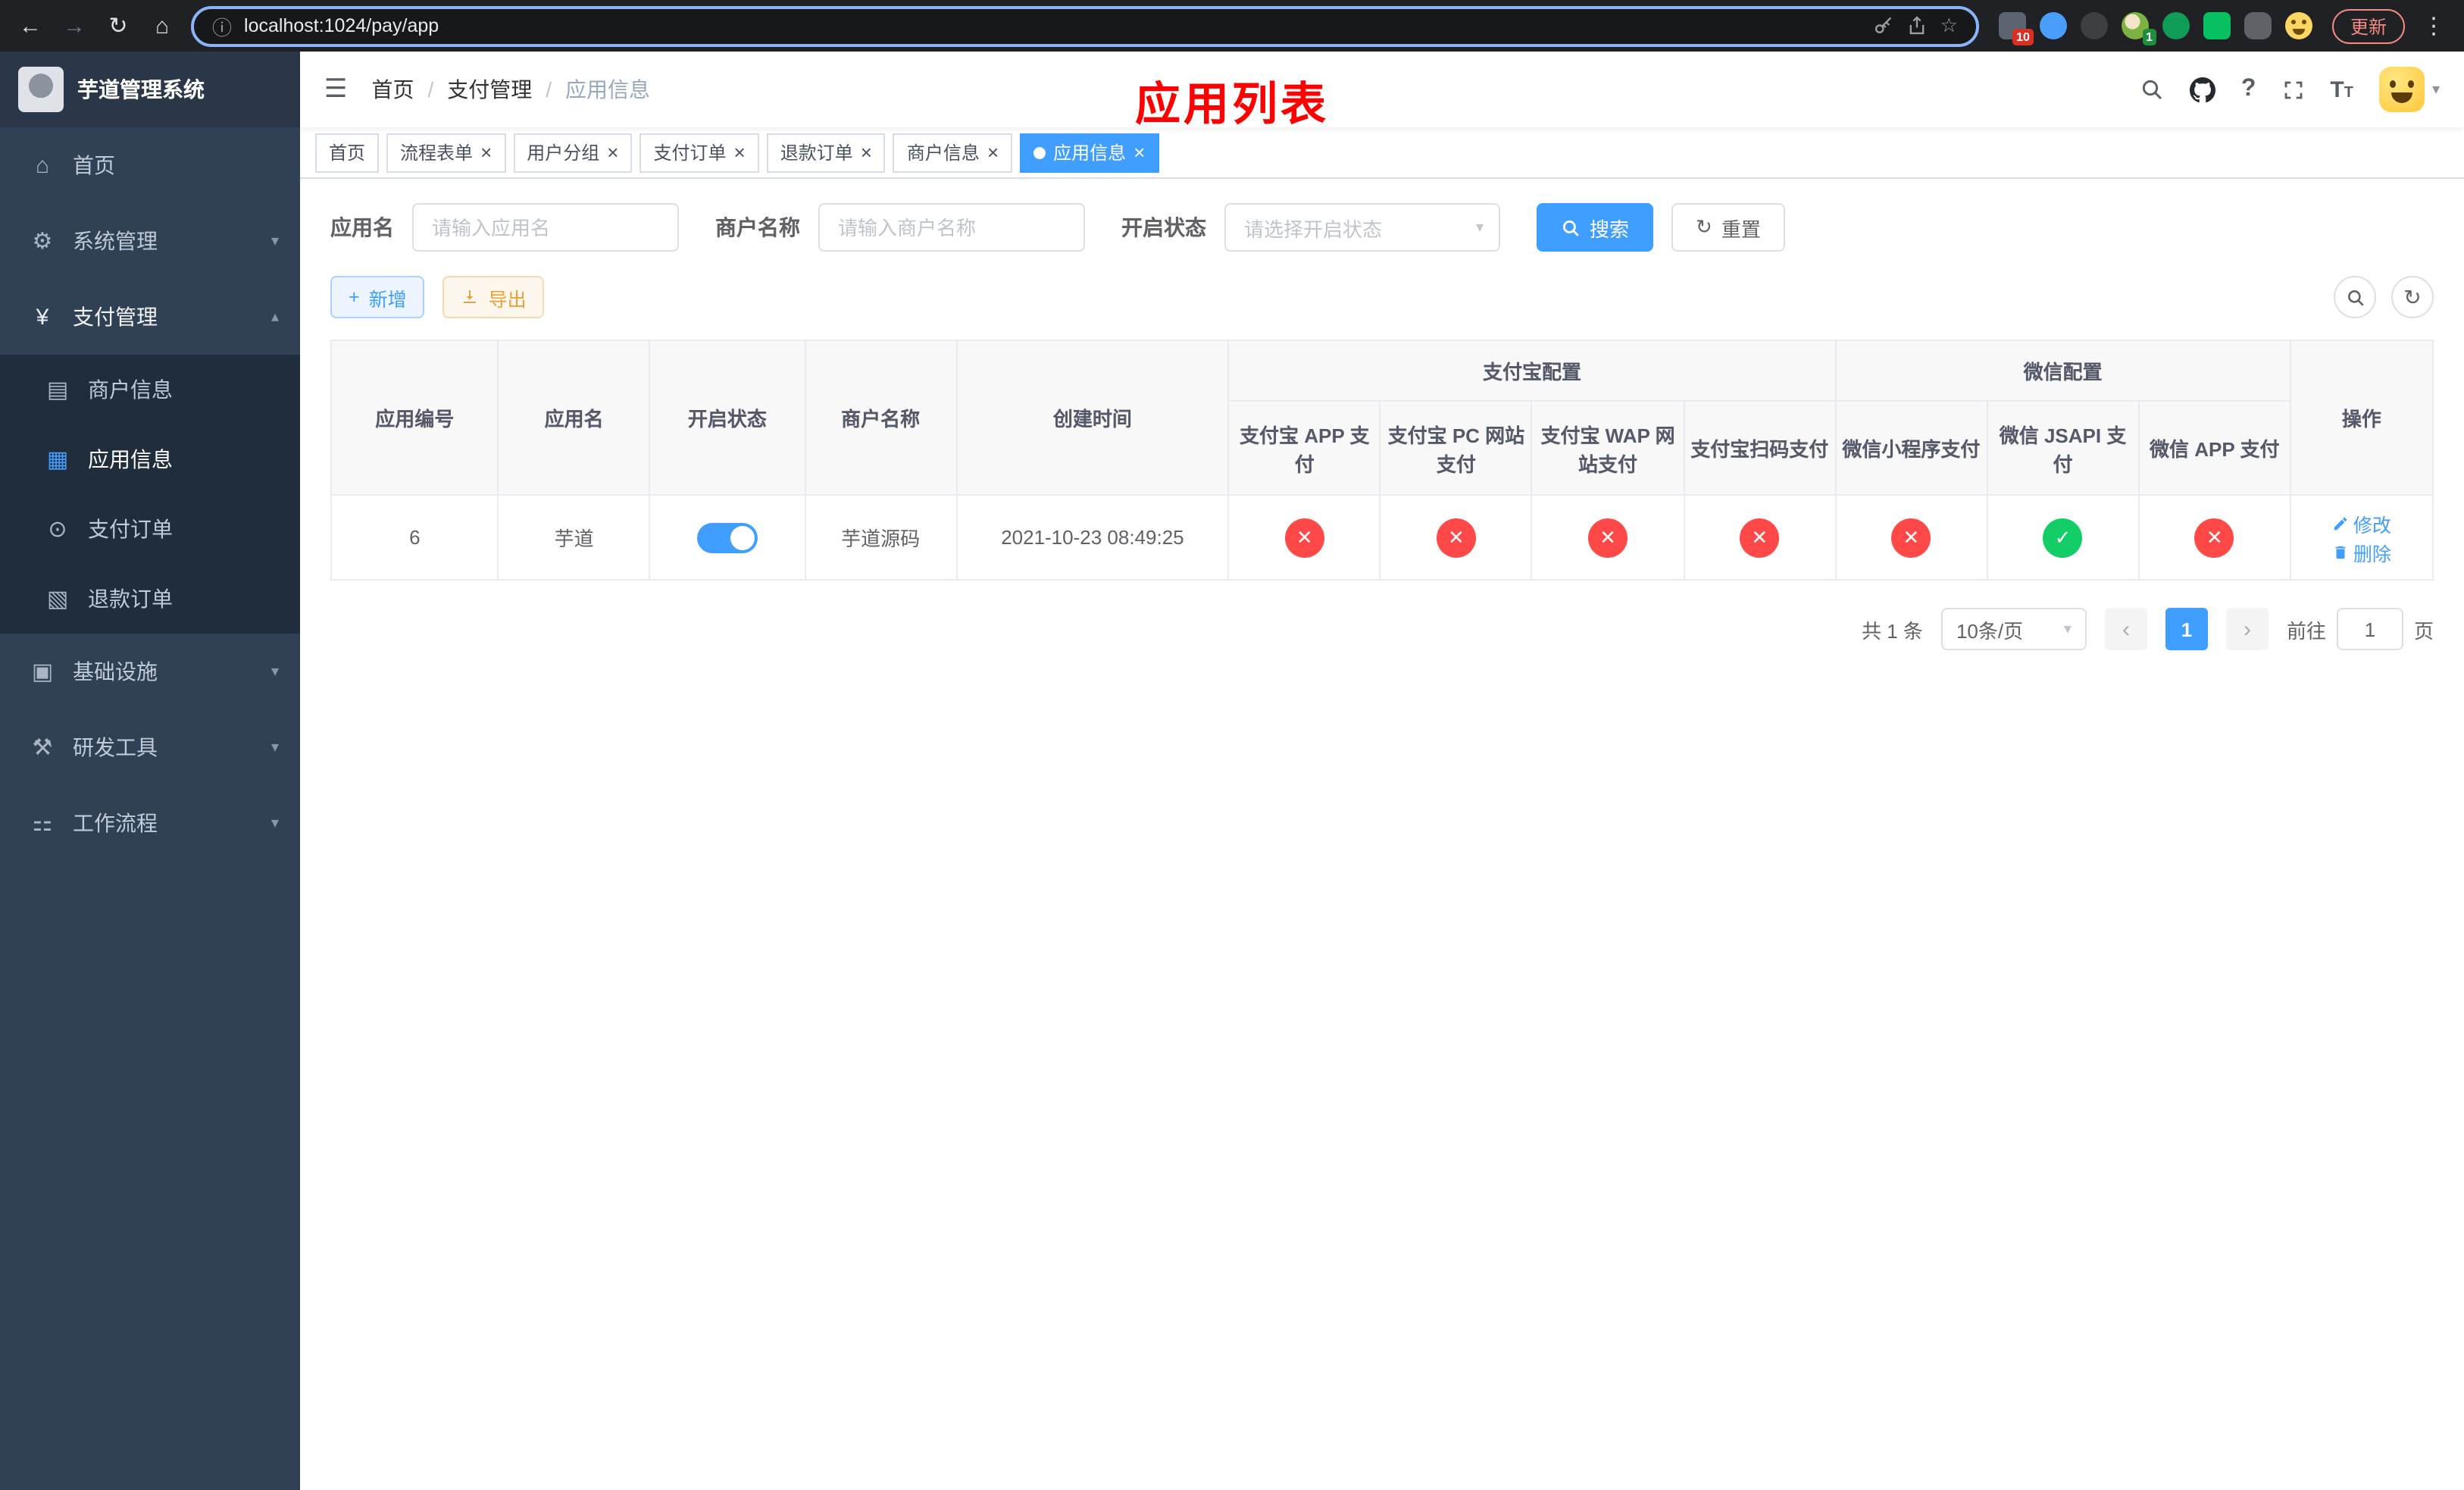  I want to click on sidebar-item-dev-tools: ⚒ 研发工具 ▾, so click(150, 747).